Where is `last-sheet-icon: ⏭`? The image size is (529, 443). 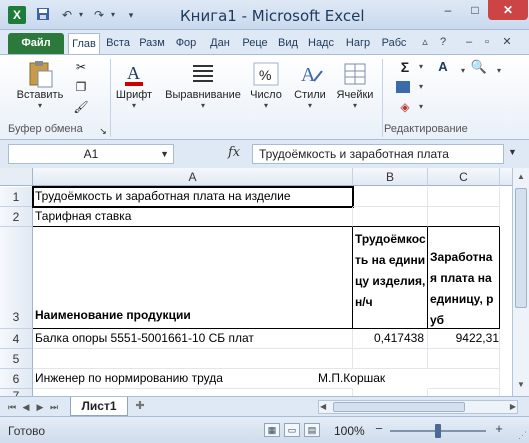
last-sheet-icon: ⏭ is located at coordinates (54, 407).